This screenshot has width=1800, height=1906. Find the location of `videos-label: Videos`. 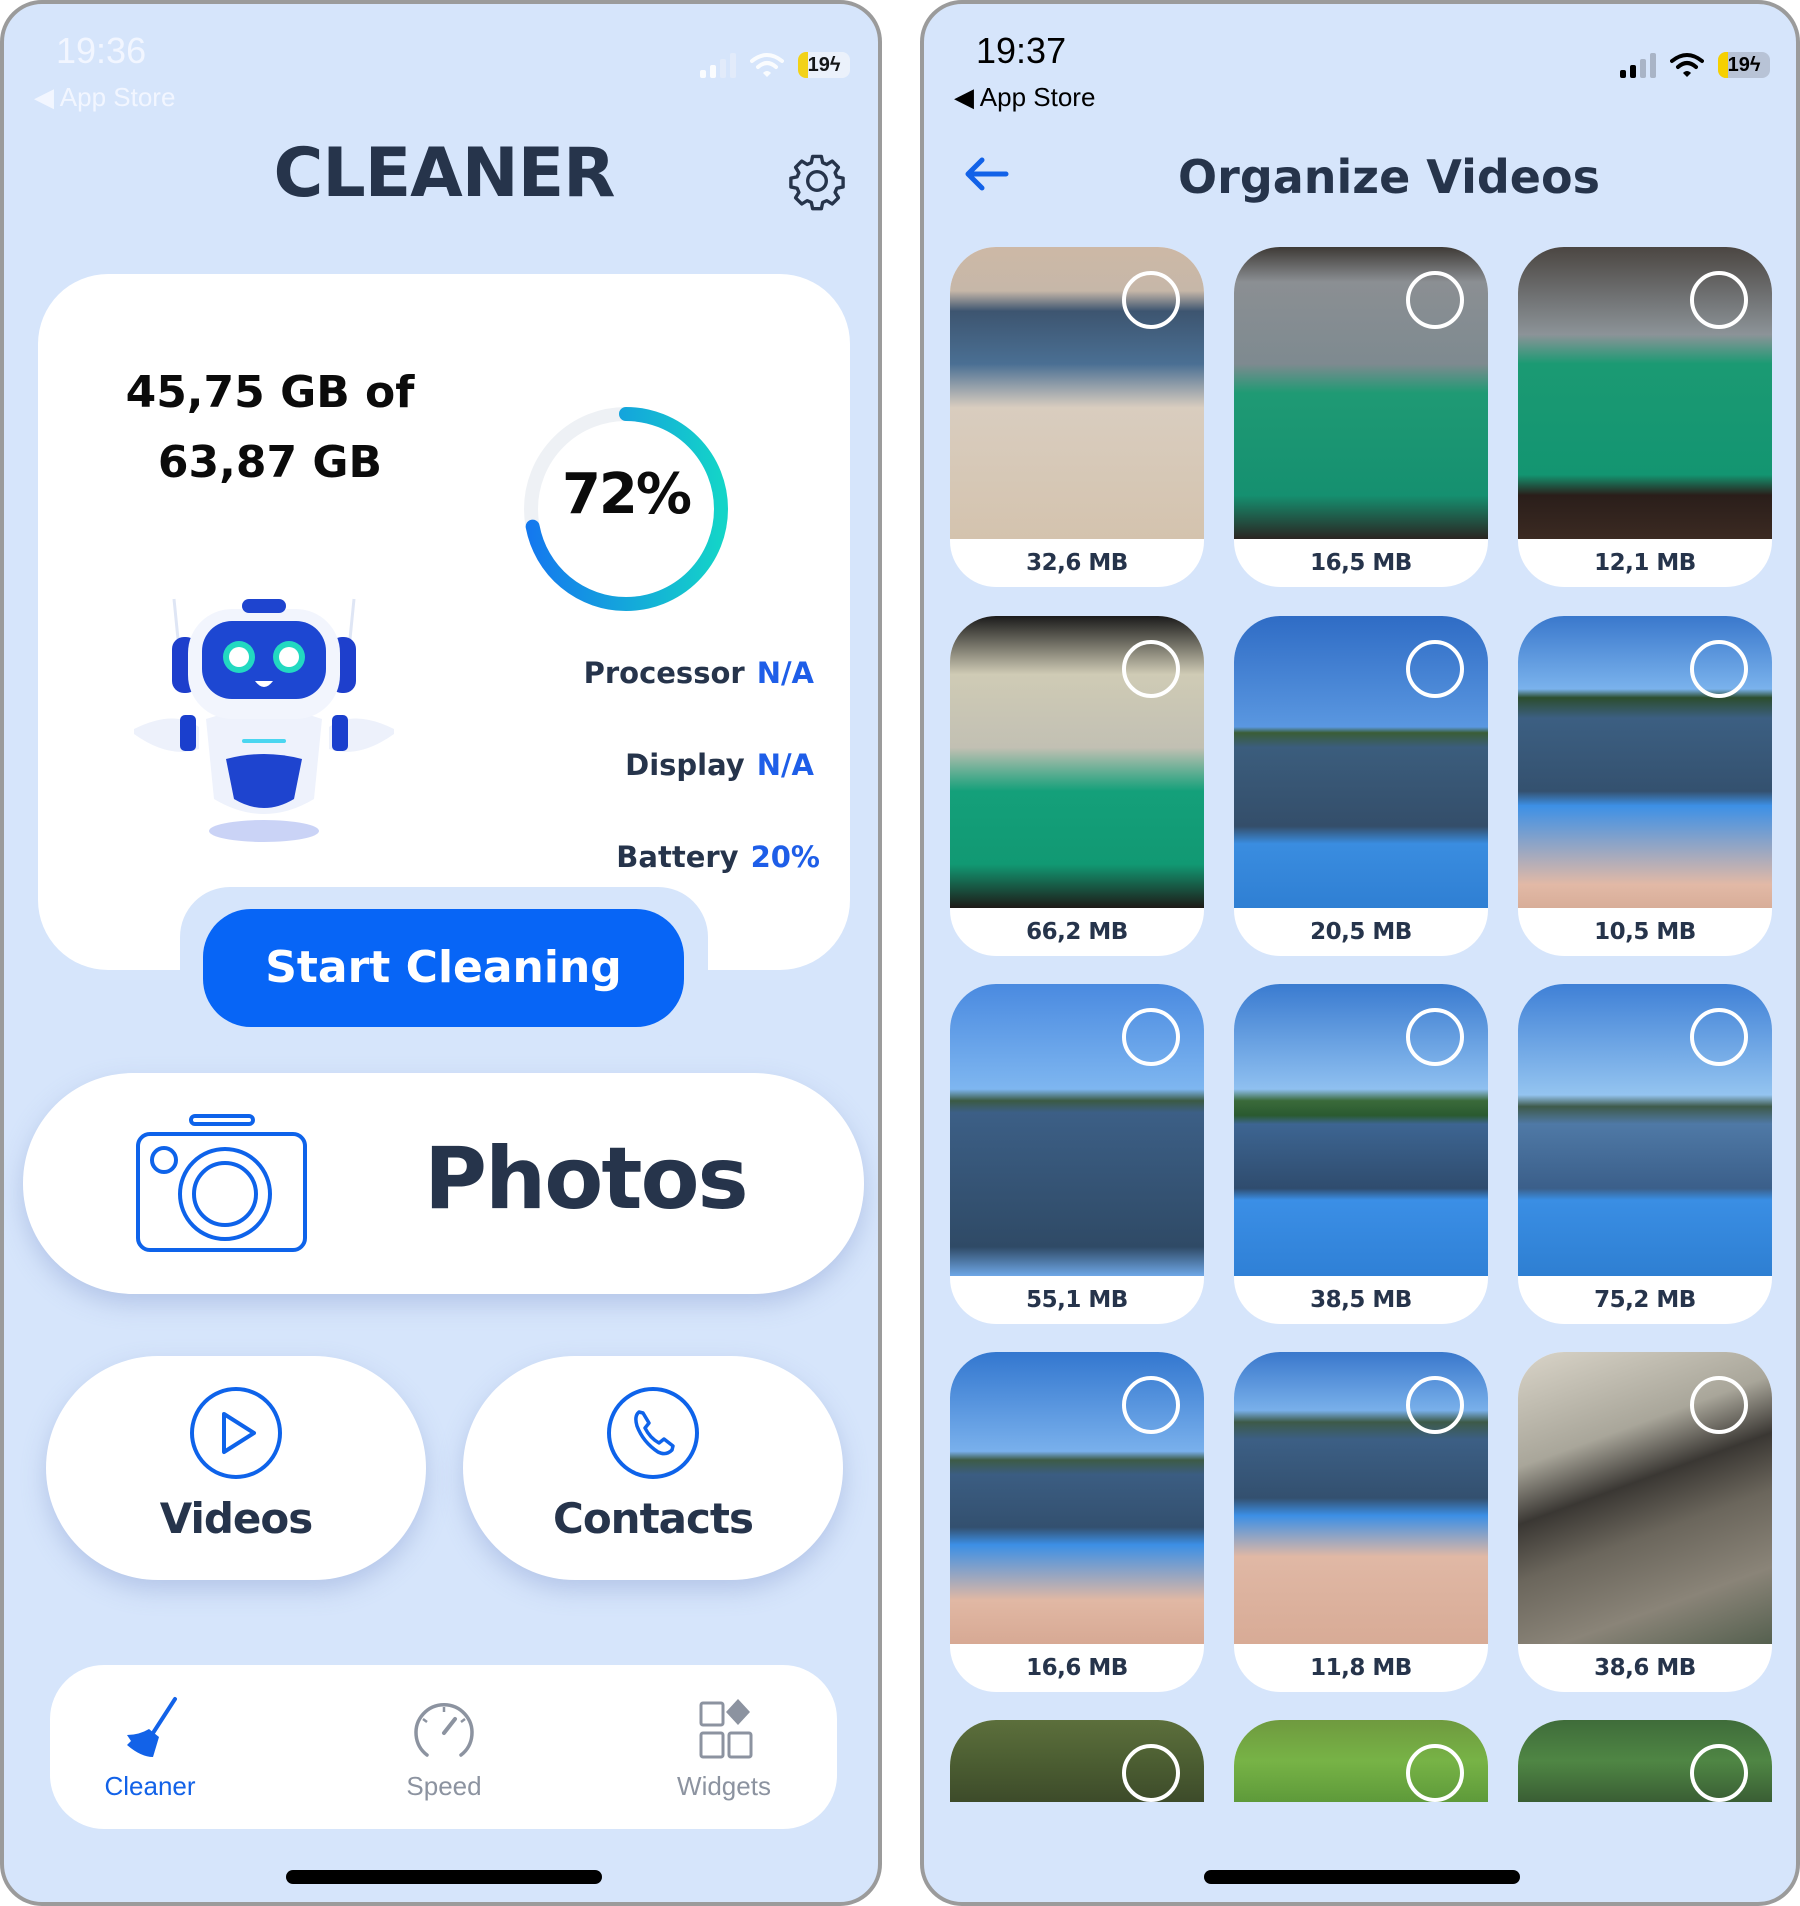

videos-label: Videos is located at coordinates (236, 1518).